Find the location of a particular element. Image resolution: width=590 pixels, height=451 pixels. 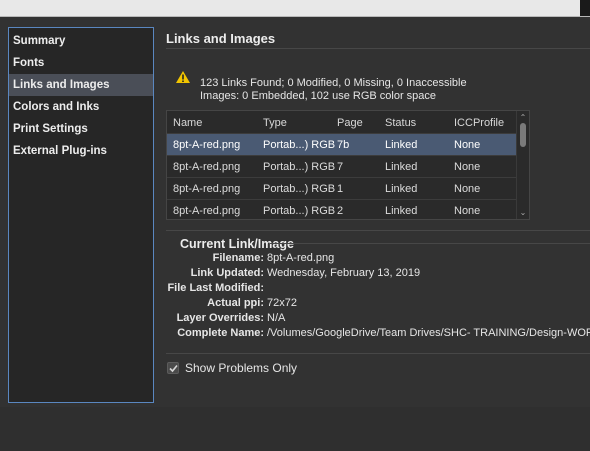

current-link-rule is located at coordinates (430, 243).